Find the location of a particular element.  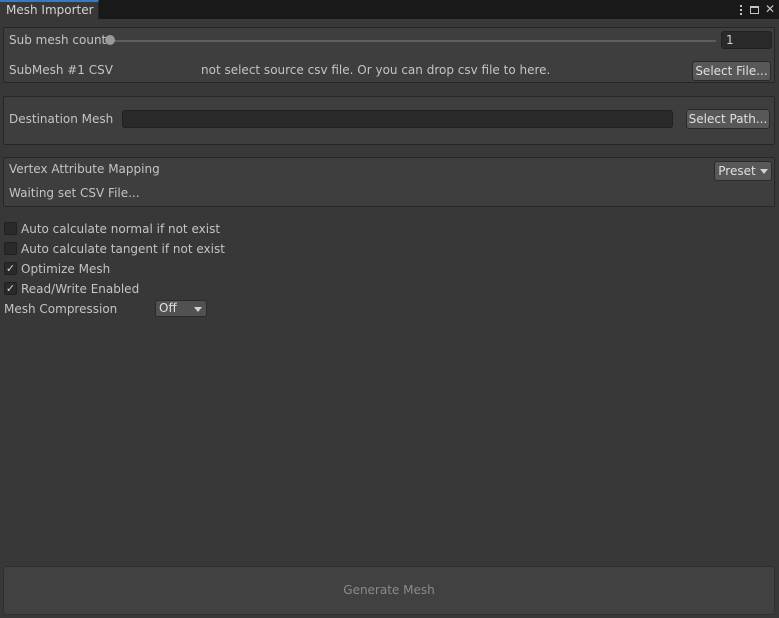

submesh-count-field: 1 is located at coordinates (746, 40).